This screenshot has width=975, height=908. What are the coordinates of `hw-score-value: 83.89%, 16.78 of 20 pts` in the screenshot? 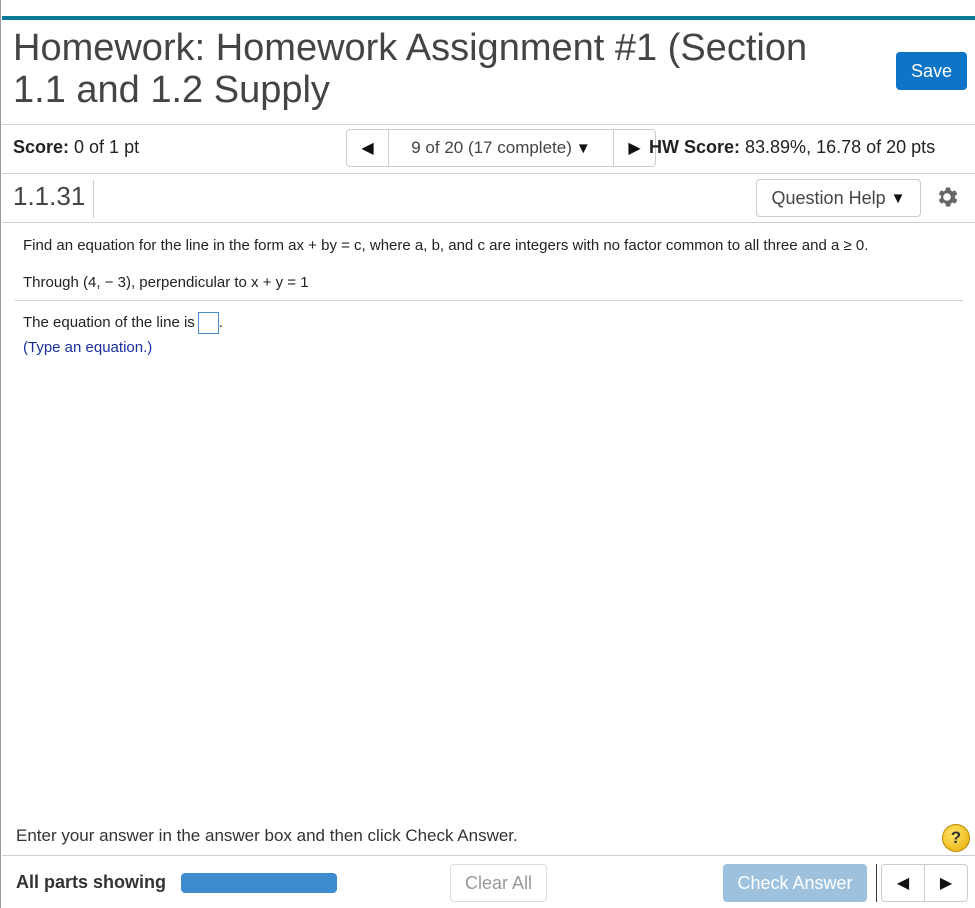 It's located at (838, 147).